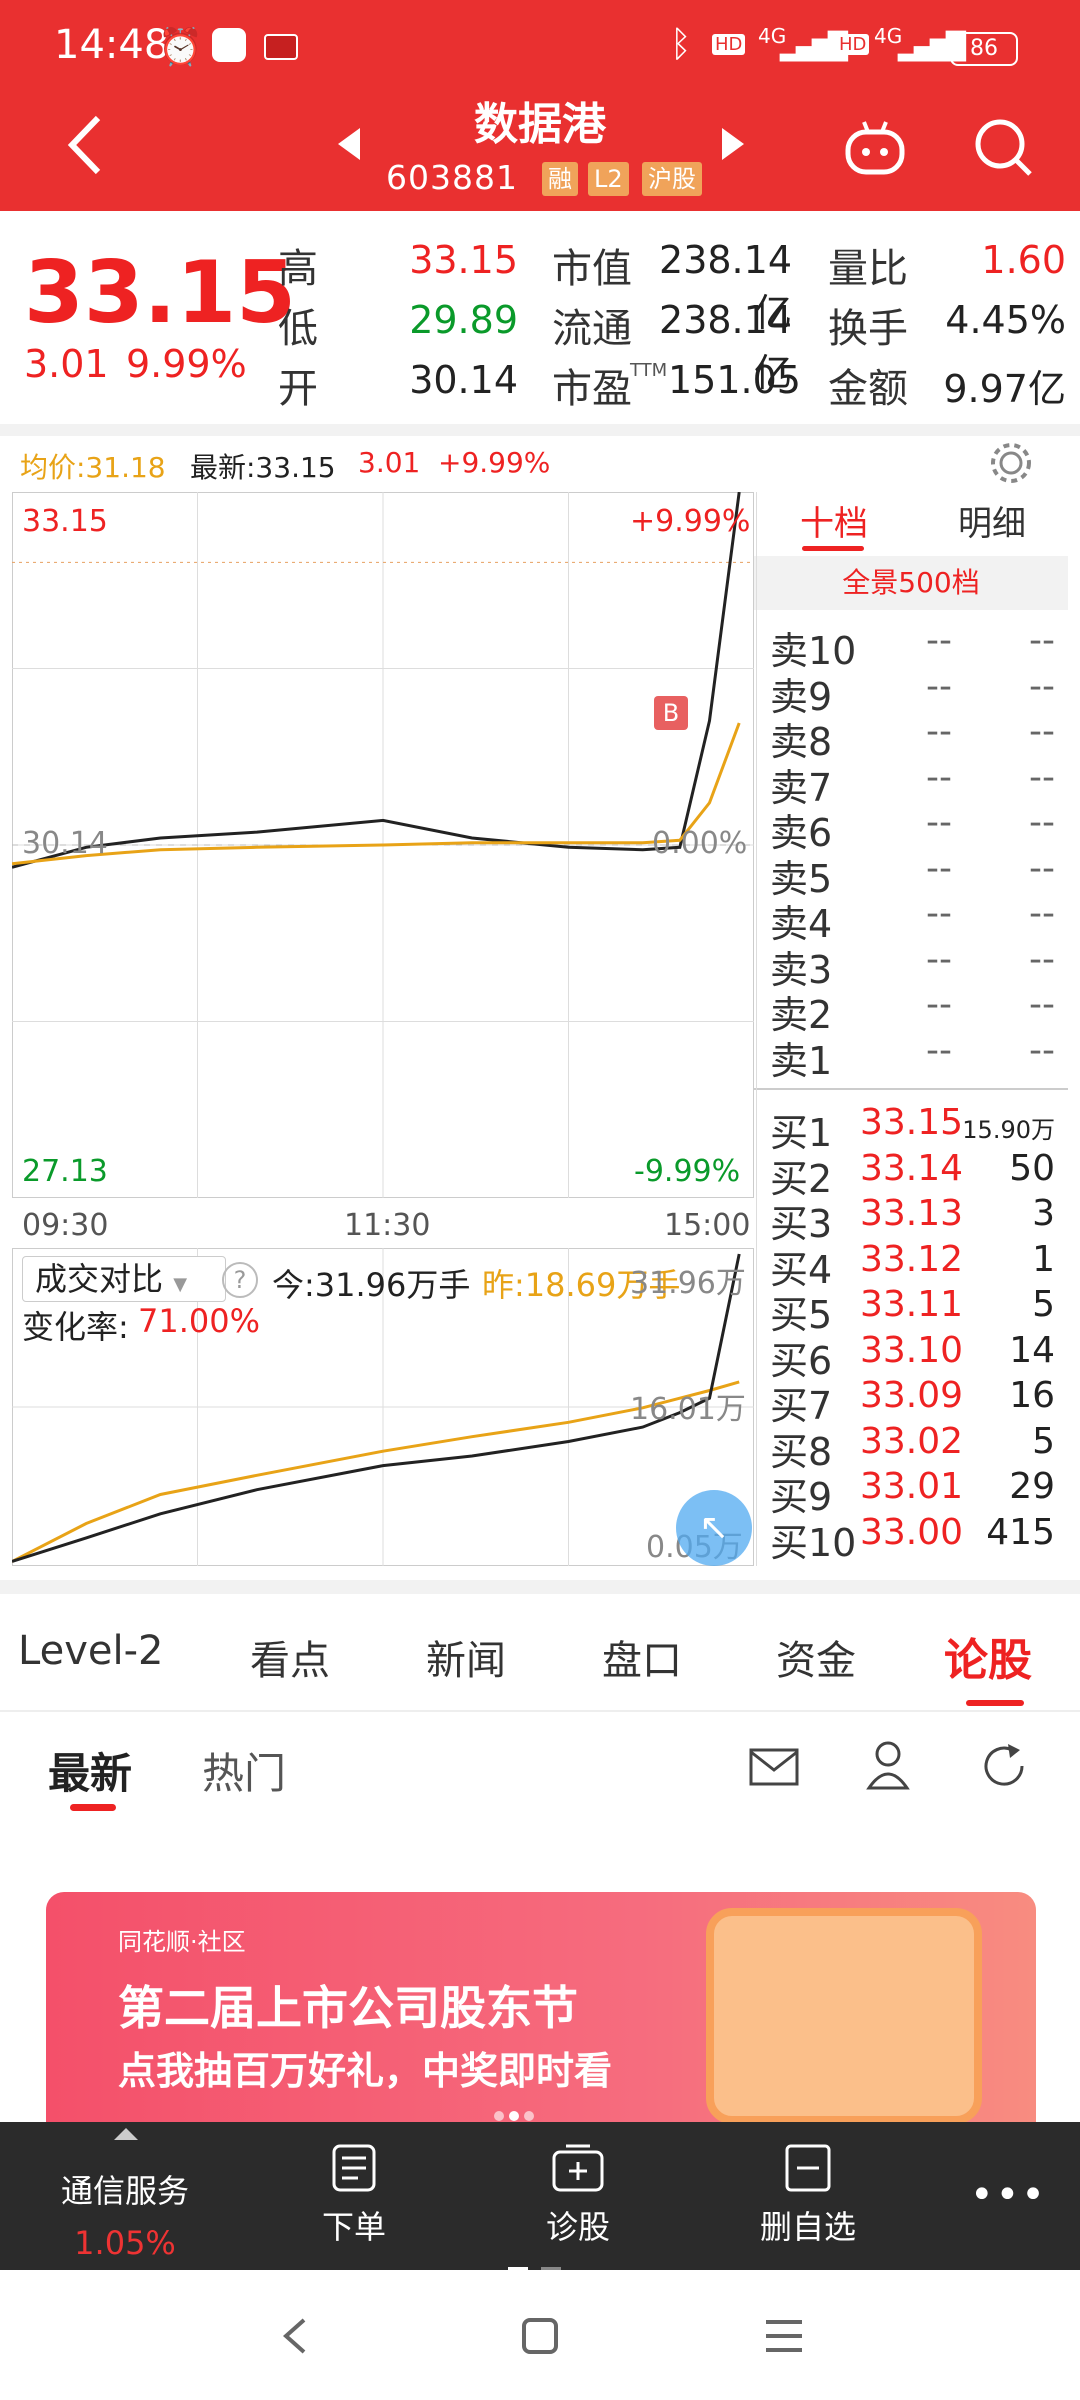  Describe the element at coordinates (672, 179) in the screenshot. I see `tag-hk-connect: 沪股` at that location.